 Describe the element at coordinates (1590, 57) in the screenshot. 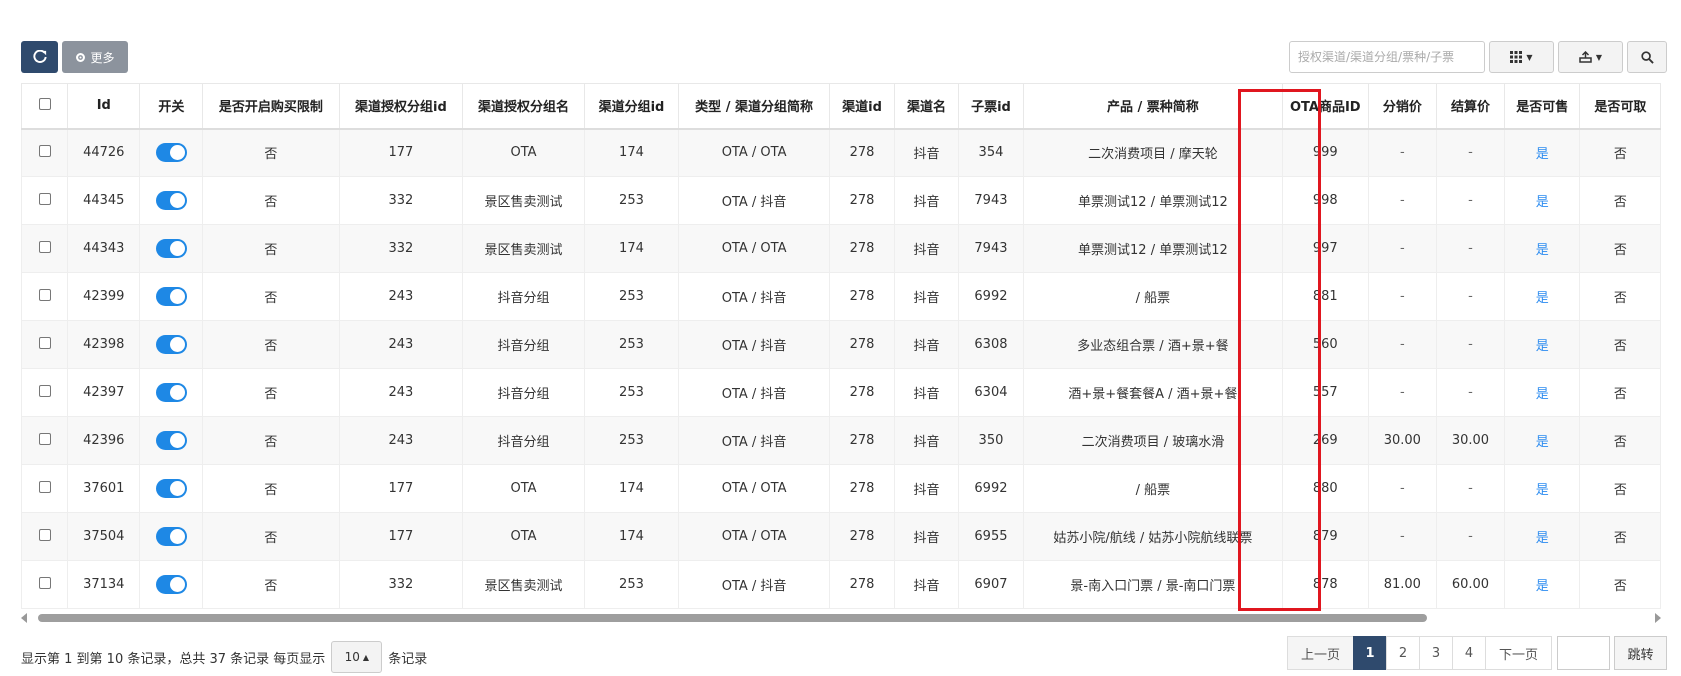

I see `export-button: ▼` at that location.